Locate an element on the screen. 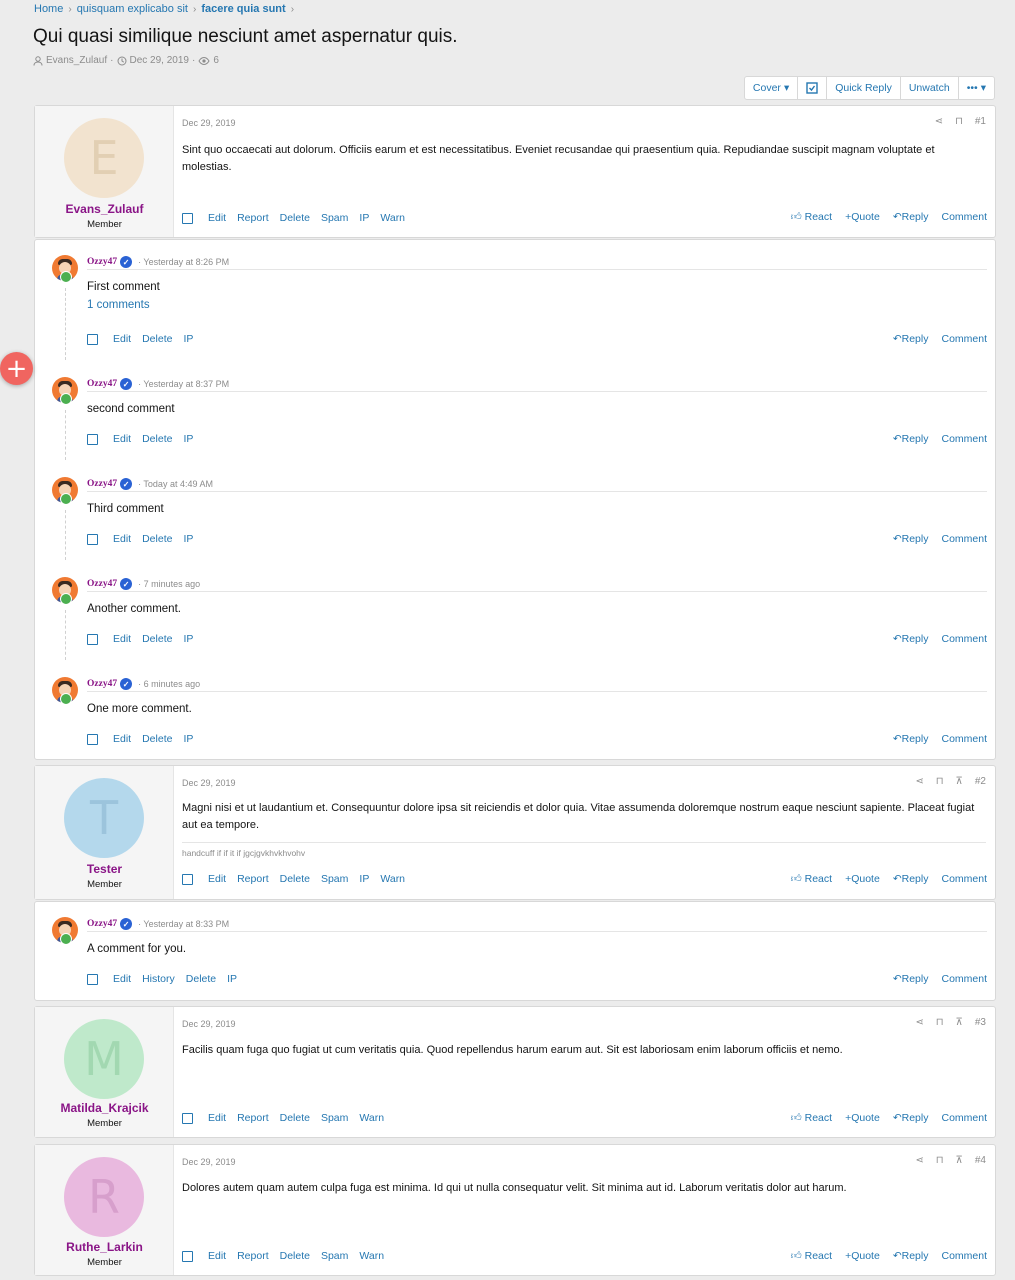 The width and height of the screenshot is (1015, 1280). add-floating-button: + is located at coordinates (16, 368).